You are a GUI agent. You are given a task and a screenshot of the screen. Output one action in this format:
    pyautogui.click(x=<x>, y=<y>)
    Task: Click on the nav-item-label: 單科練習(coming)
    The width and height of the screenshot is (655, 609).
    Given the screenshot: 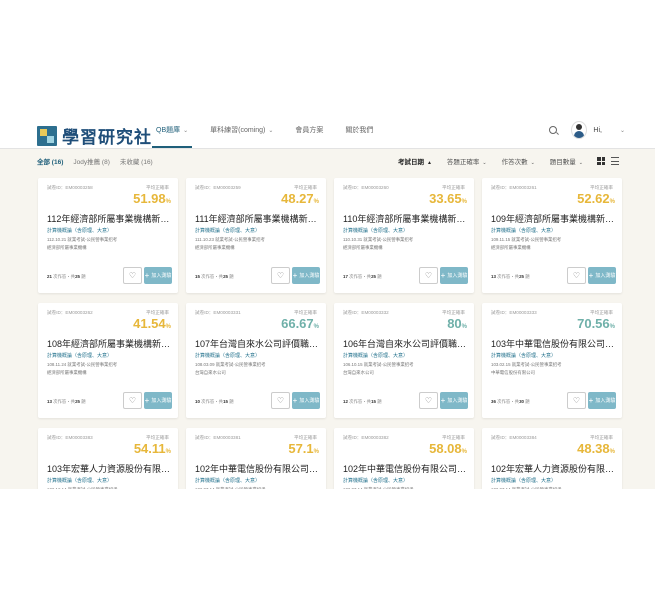 What is the action you would take?
    pyautogui.click(x=238, y=130)
    